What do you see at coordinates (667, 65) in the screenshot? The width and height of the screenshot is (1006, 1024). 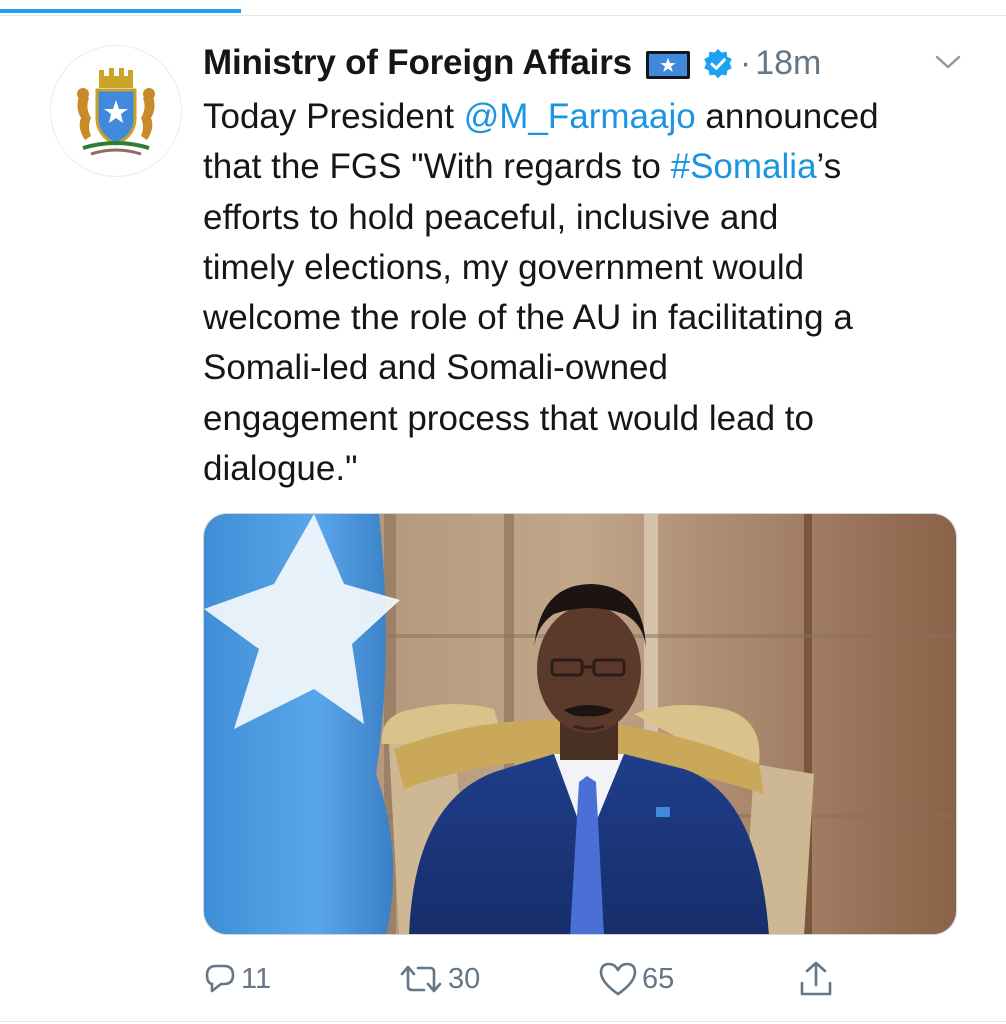 I see `somalia-flag-icon` at bounding box center [667, 65].